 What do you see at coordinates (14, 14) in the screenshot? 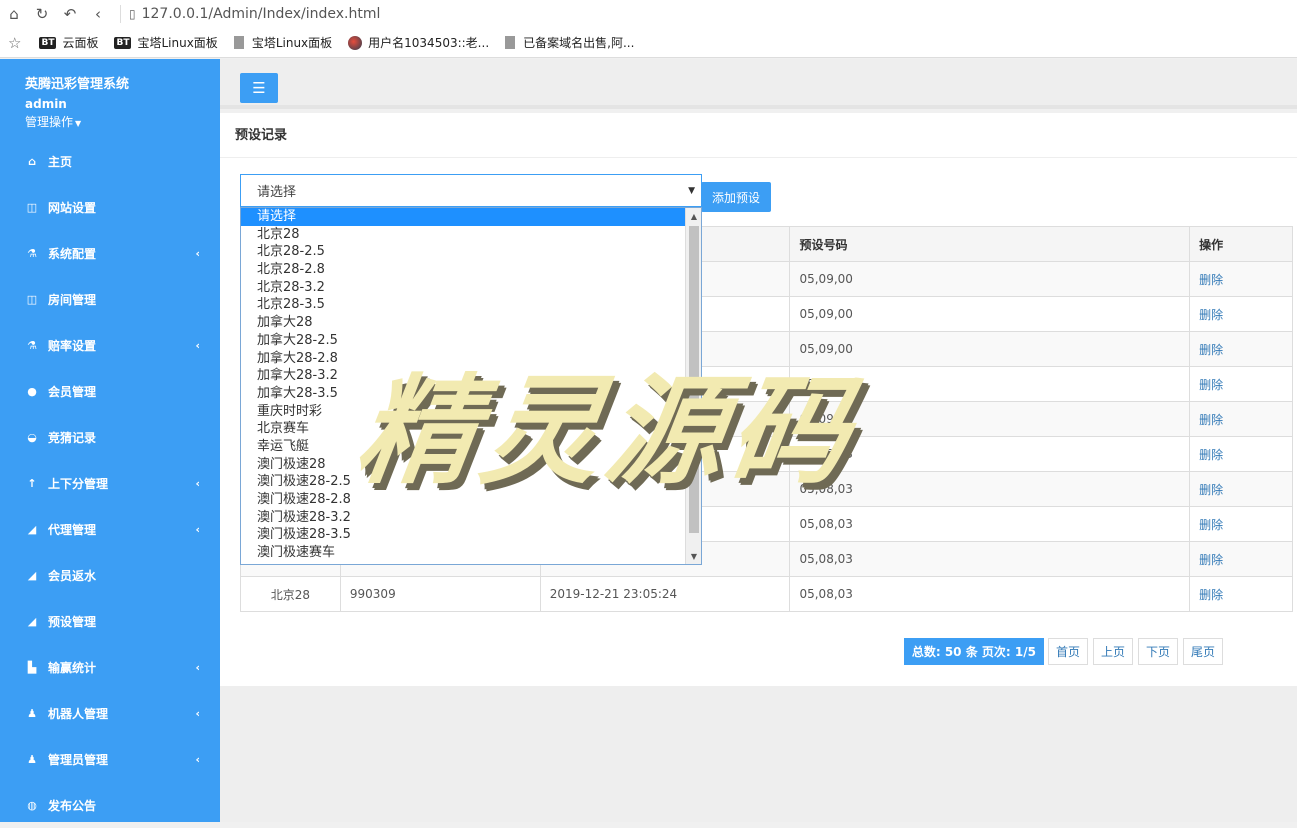
I see `home-icon: ⌂` at bounding box center [14, 14].